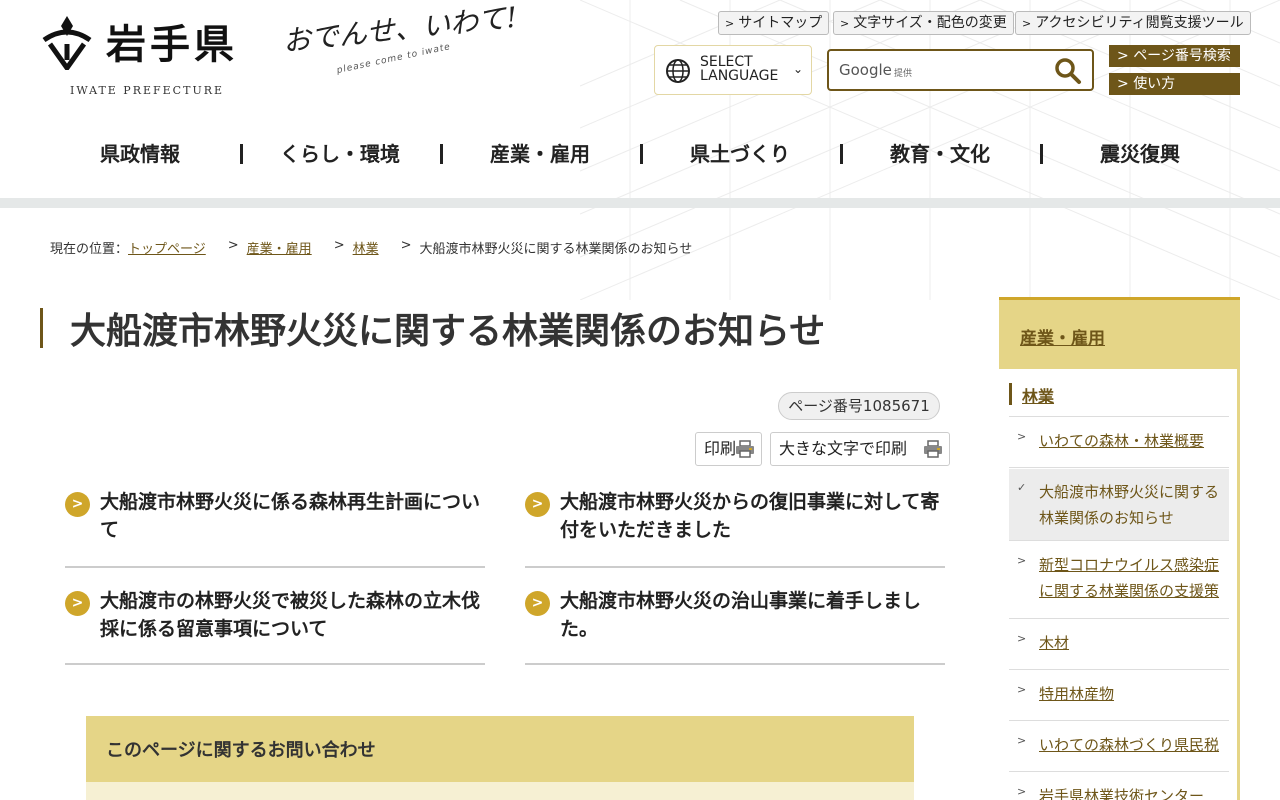 This screenshot has width=1280, height=800. I want to click on breadcrumb-sangyo: 産業・雇用, so click(279, 247).